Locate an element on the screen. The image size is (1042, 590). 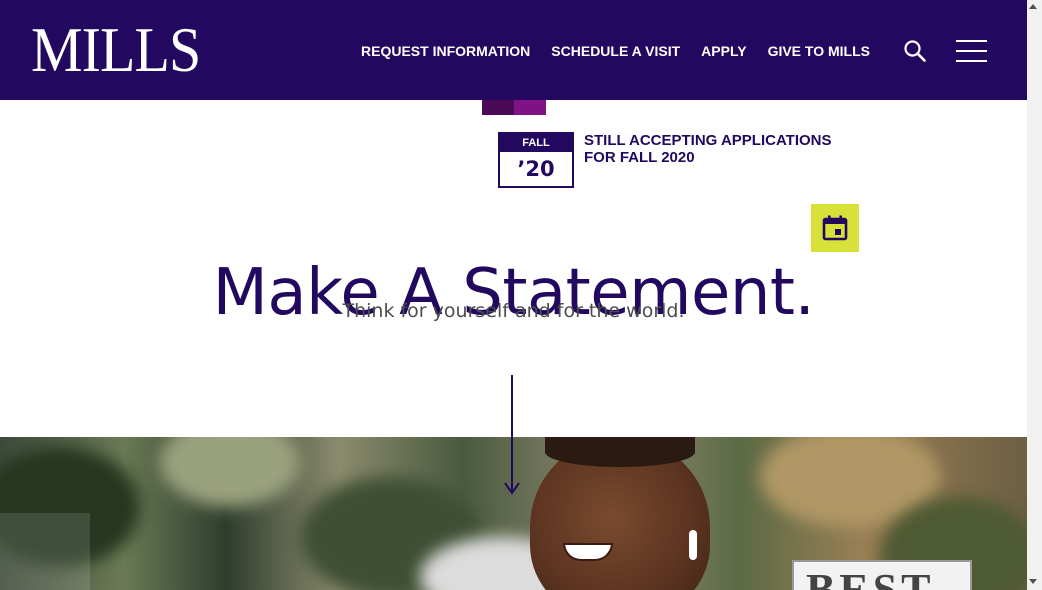
scroll-up-icon is located at coordinates (1033, 6).